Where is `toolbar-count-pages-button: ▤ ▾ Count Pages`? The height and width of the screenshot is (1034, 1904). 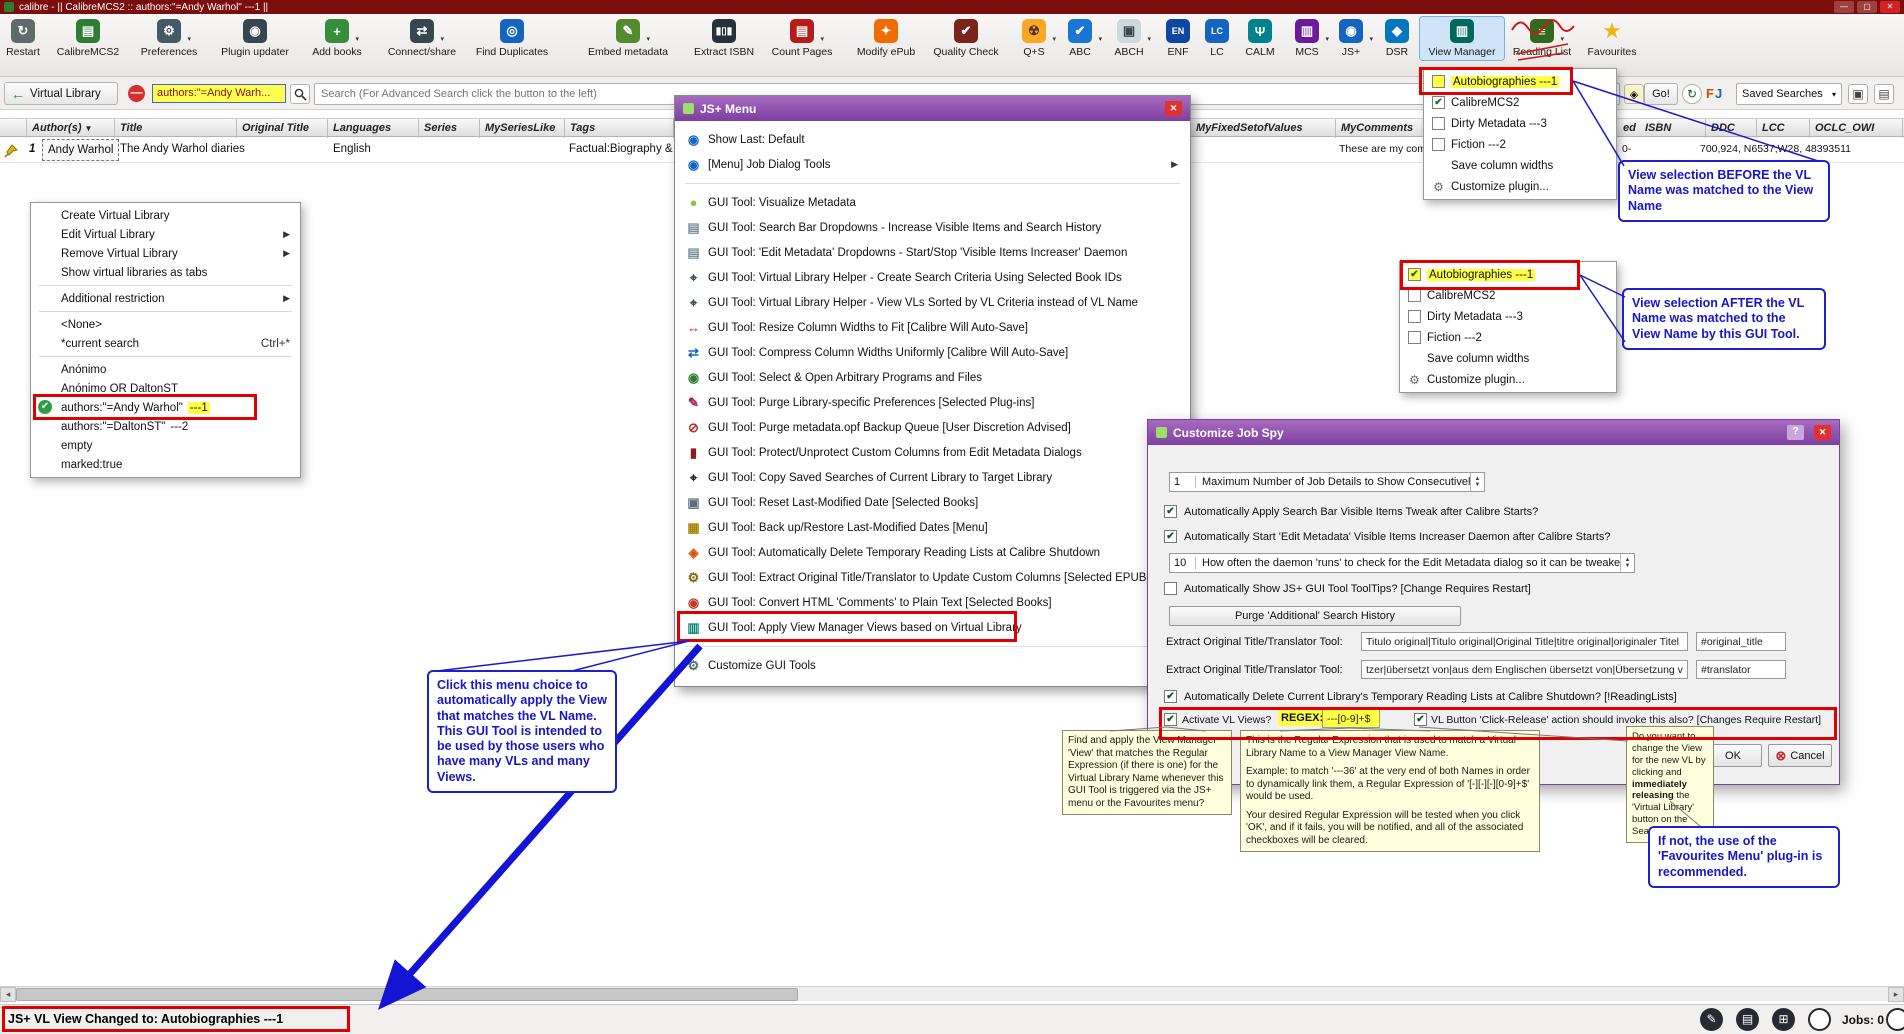 toolbar-count-pages-button: ▤ ▾ Count Pages is located at coordinates (802, 38).